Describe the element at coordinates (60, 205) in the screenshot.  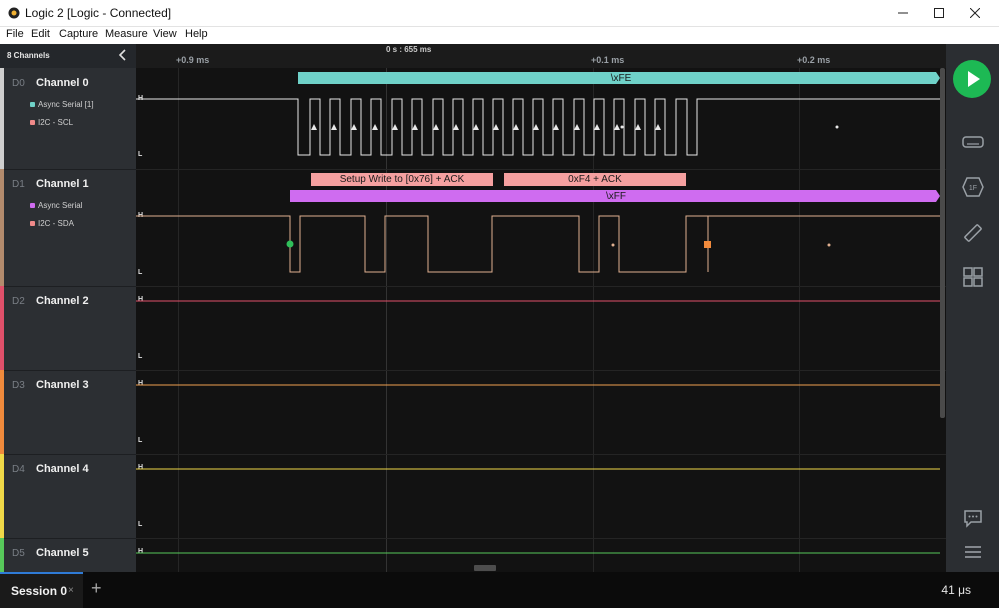
I see `analyzer-name: Async Serial` at that location.